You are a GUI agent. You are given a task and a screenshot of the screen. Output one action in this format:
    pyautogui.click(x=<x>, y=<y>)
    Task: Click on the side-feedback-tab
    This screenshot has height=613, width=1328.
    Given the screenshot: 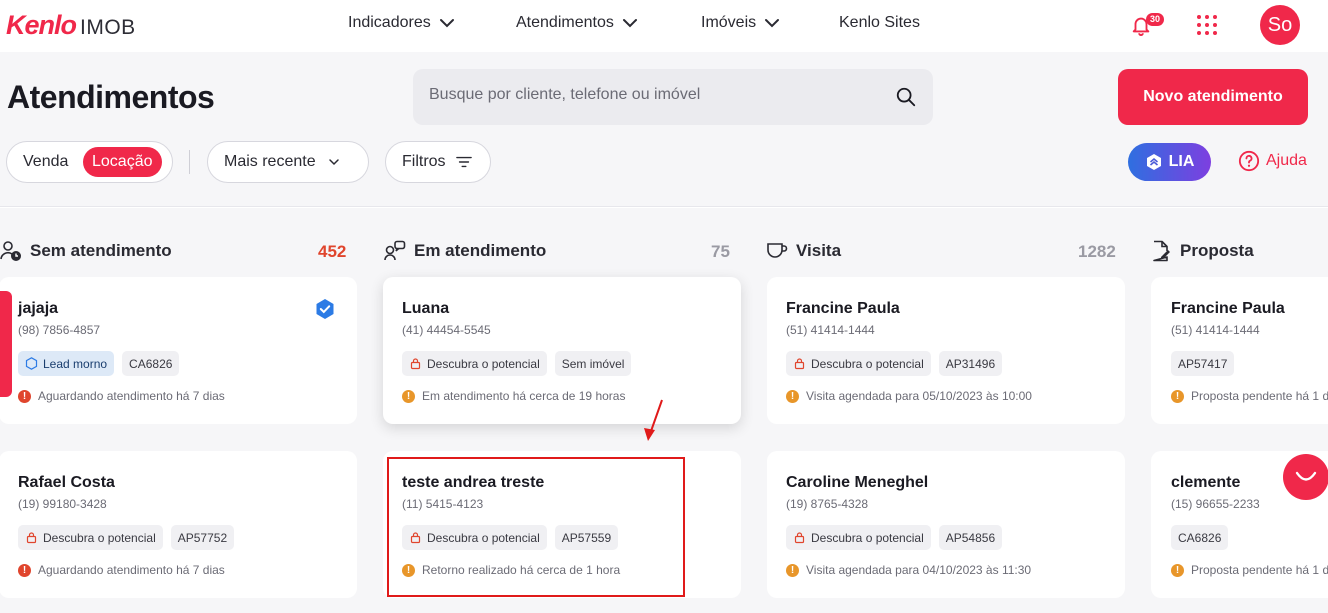 What is the action you would take?
    pyautogui.click(x=6, y=344)
    